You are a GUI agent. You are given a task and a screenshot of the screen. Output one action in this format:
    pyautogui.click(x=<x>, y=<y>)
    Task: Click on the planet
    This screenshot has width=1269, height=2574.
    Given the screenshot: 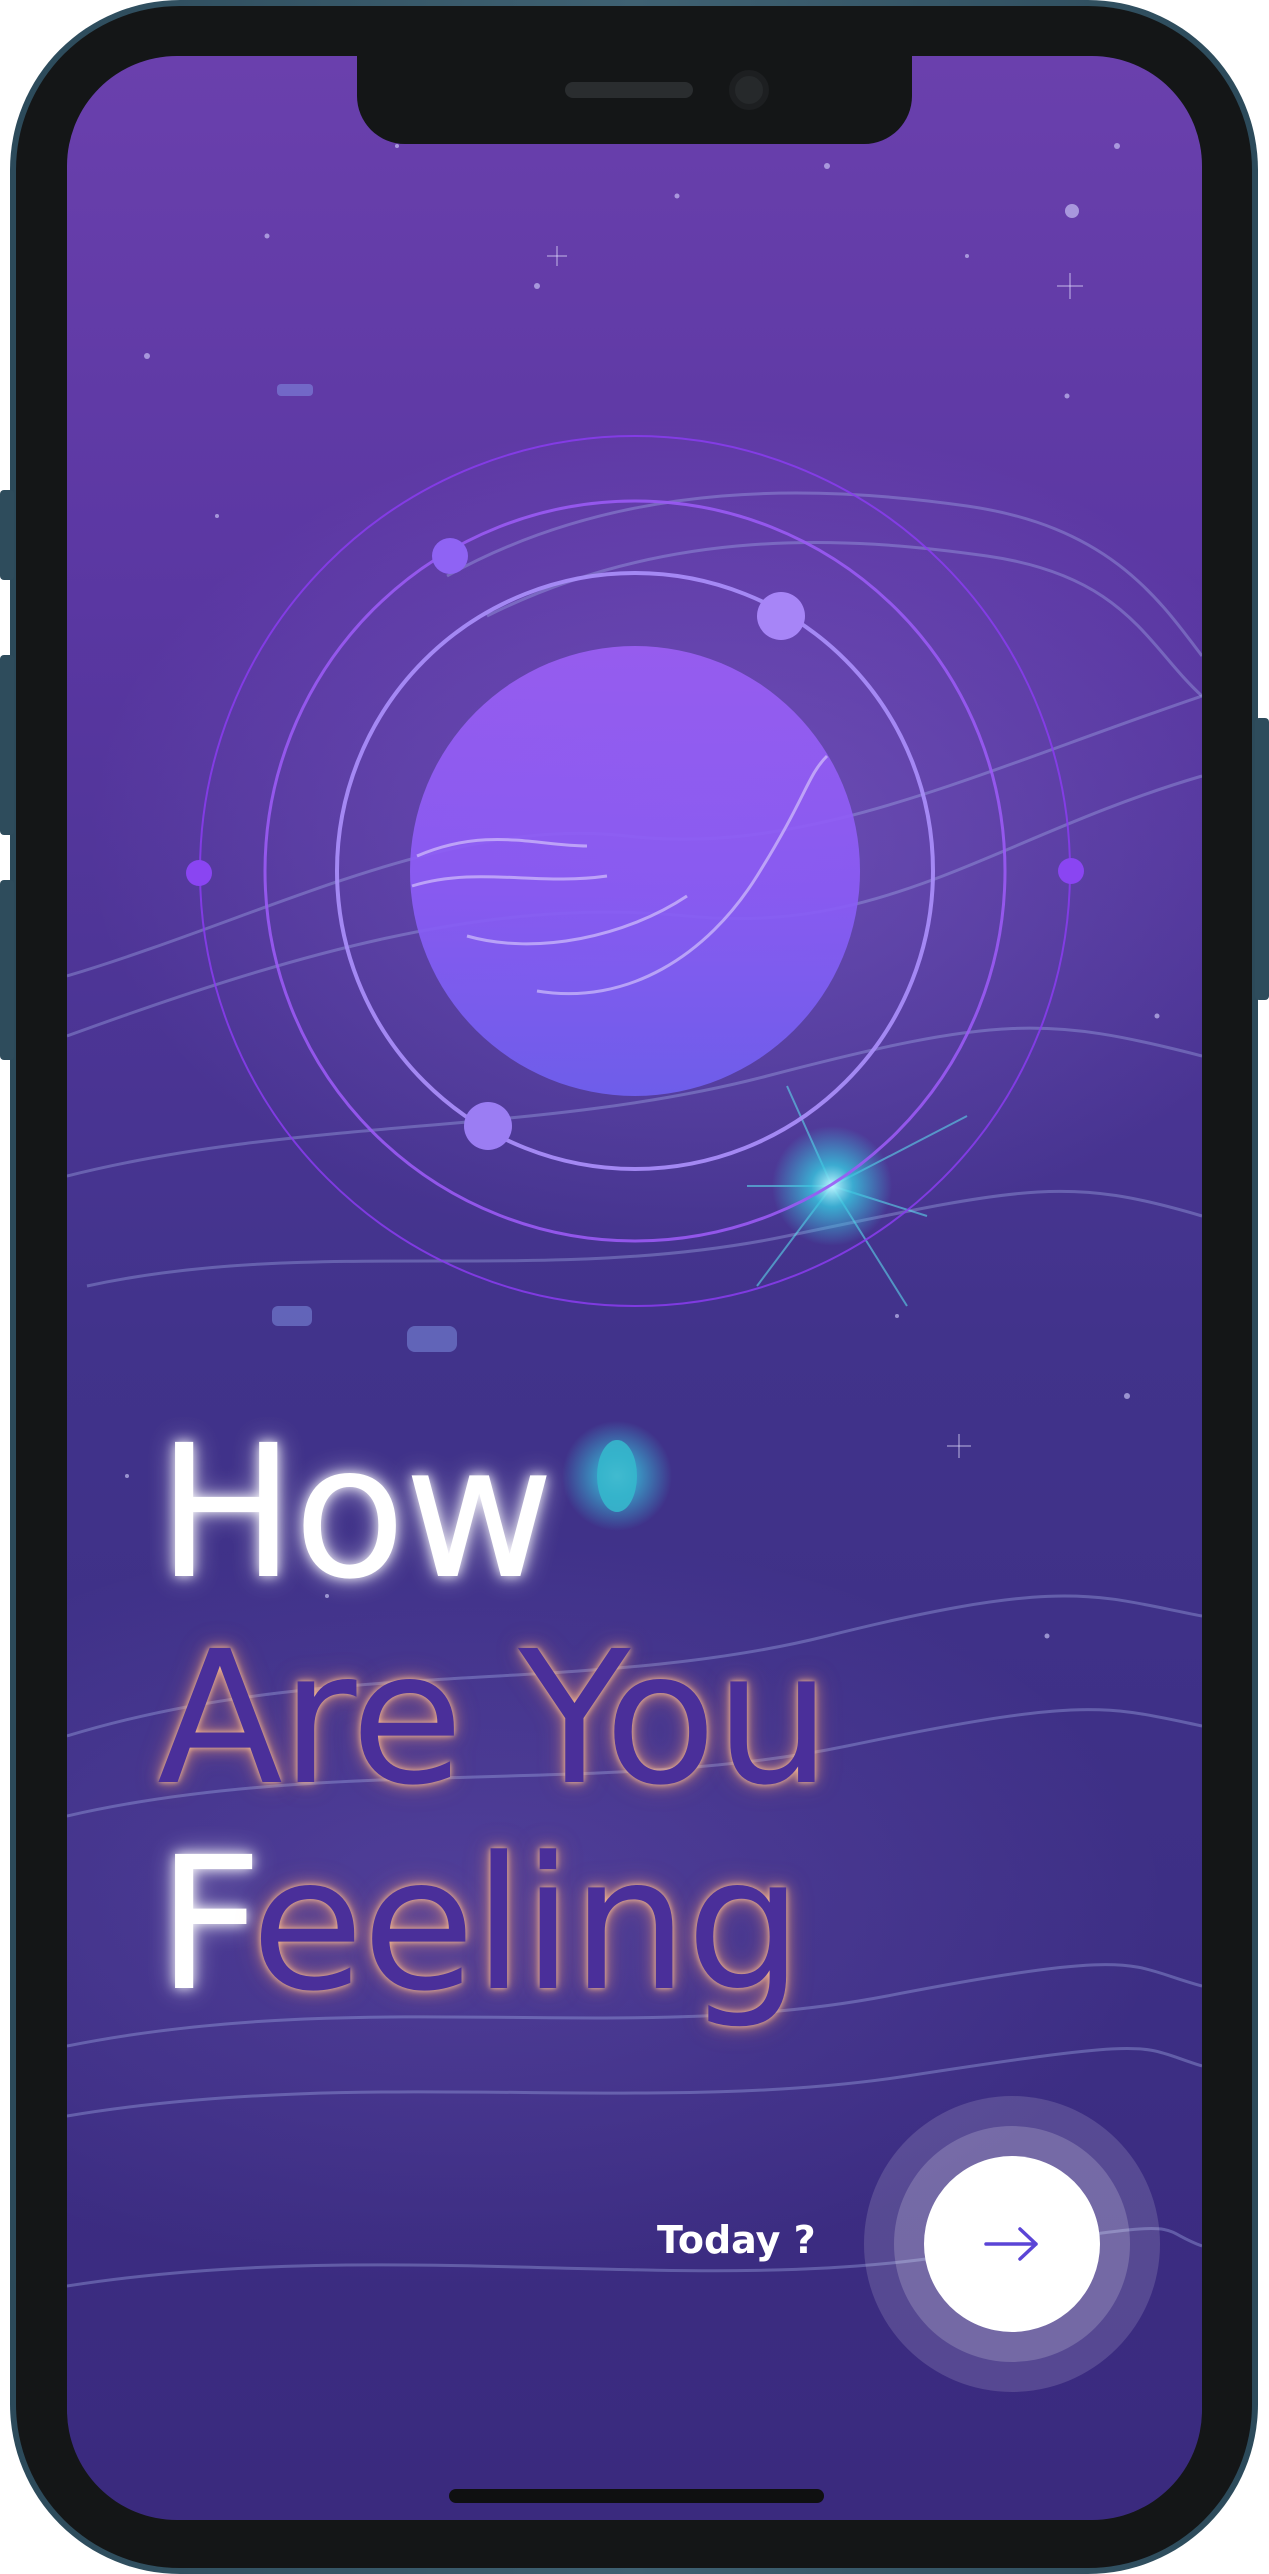 What is the action you would take?
    pyautogui.click(x=635, y=871)
    